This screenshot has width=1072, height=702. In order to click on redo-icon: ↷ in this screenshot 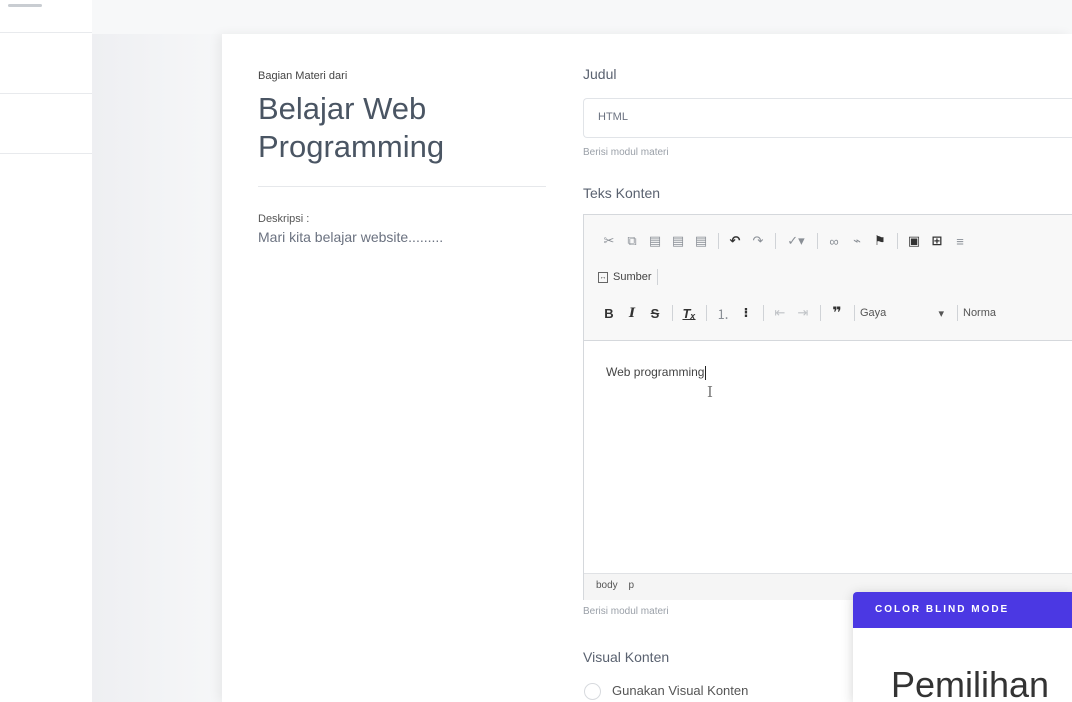, I will do `click(758, 241)`.